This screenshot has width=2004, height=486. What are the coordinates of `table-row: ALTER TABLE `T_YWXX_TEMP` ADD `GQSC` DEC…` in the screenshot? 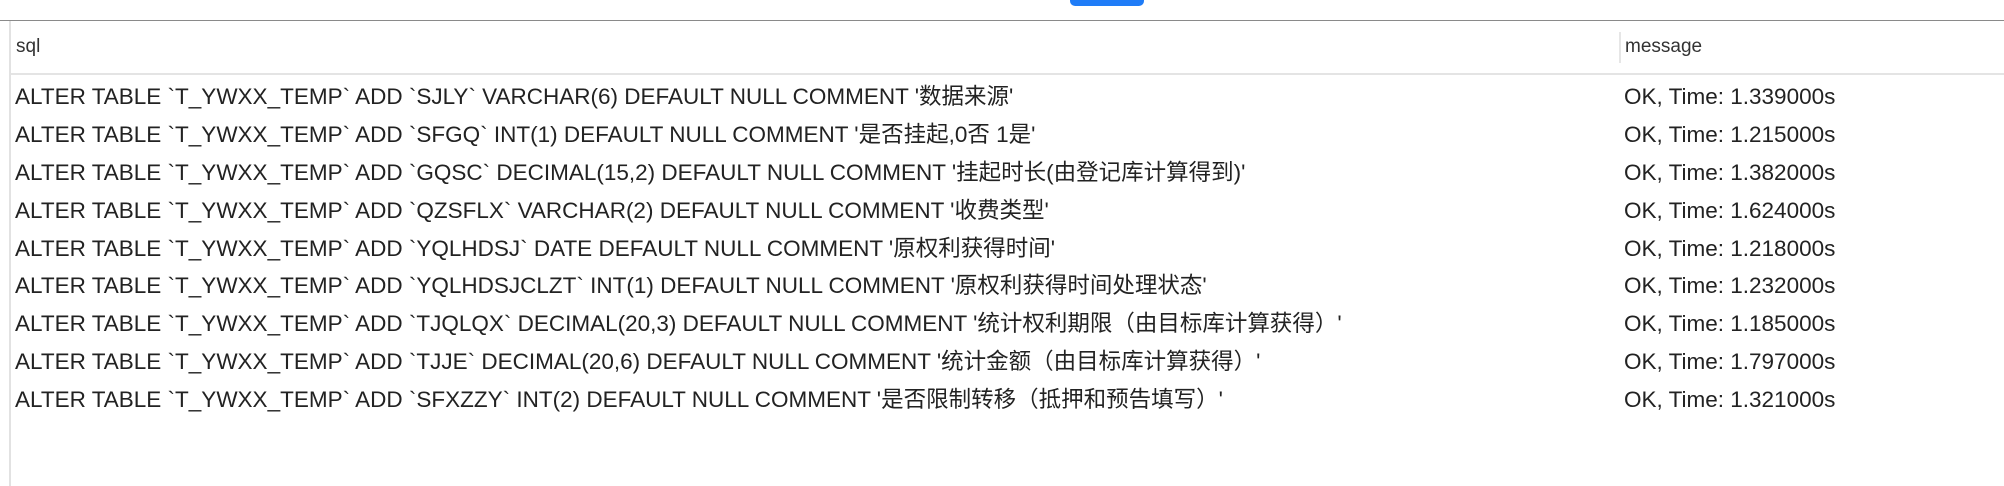 It's located at (1007, 173).